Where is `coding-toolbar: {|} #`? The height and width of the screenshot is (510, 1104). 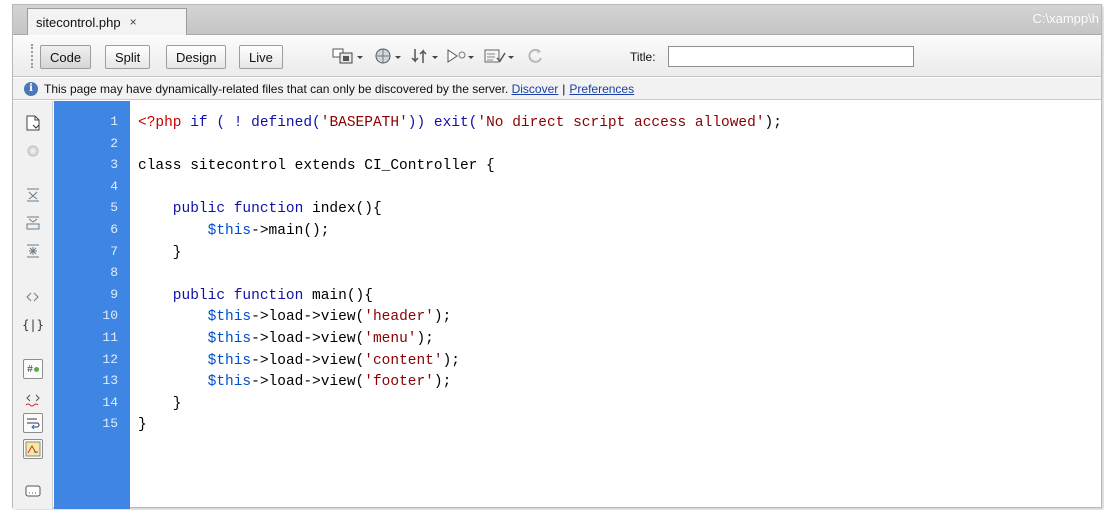 coding-toolbar: {|} # is located at coordinates (33, 305).